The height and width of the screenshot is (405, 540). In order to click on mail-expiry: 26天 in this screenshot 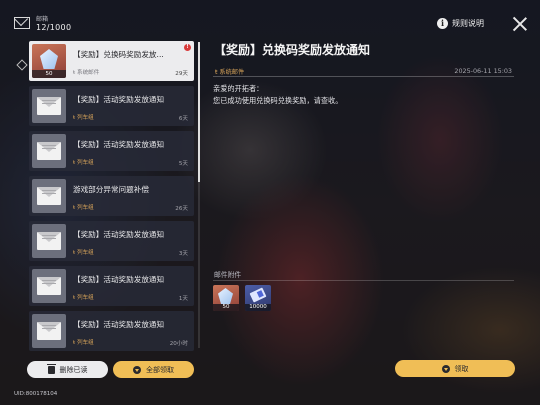, I will do `click(181, 209)`.